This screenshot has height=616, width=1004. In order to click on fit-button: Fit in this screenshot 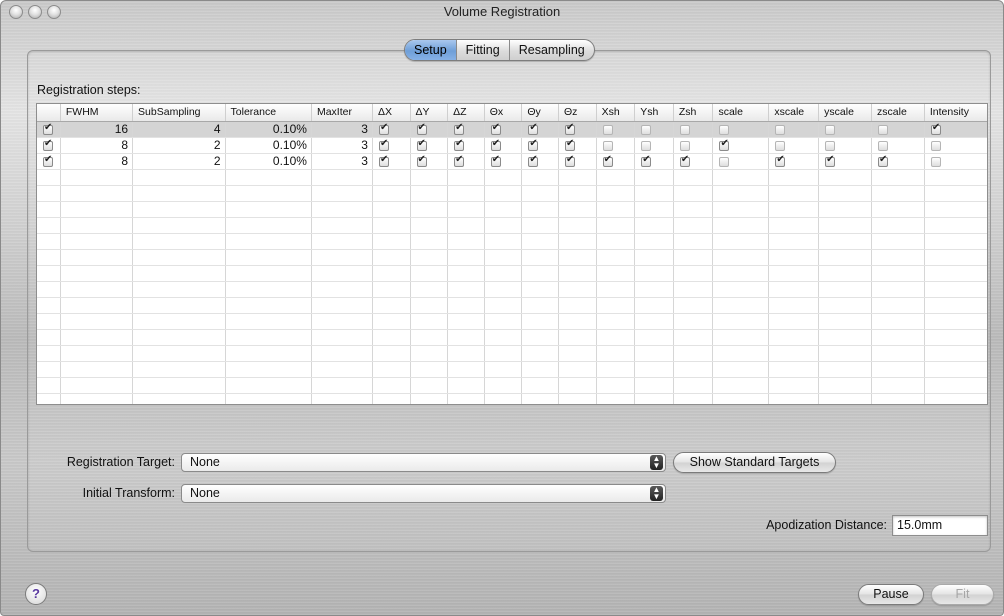, I will do `click(962, 594)`.